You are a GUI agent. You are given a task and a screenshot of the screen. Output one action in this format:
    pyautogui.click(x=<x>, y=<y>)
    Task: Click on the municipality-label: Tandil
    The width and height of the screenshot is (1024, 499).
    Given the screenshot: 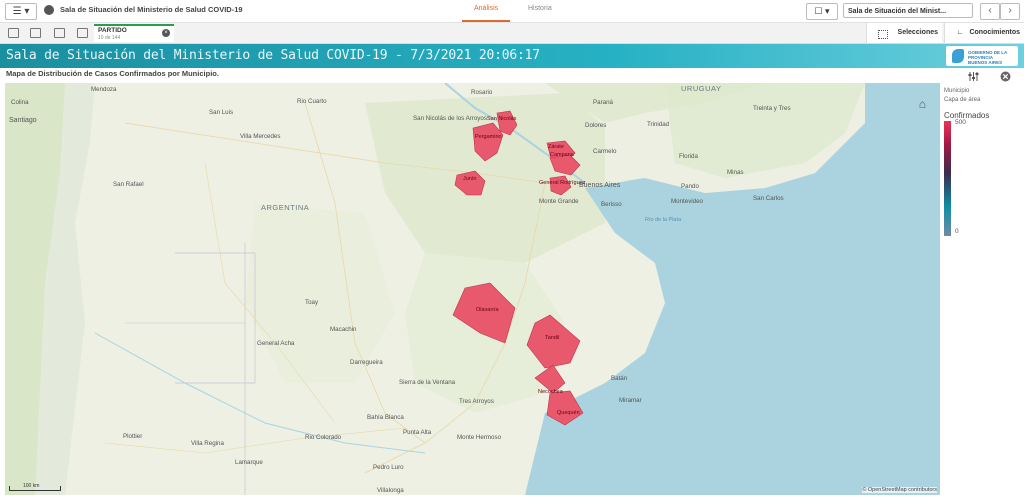 What is the action you would take?
    pyautogui.click(x=552, y=338)
    